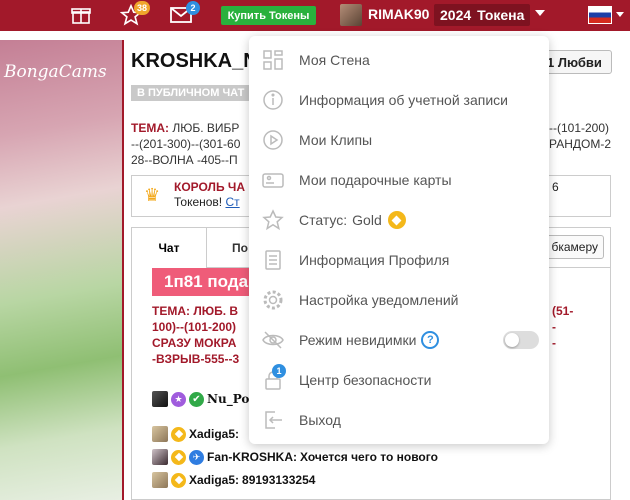 The height and width of the screenshot is (500, 630). I want to click on chat-message: Xadiga5: 89193133254, so click(233, 480).